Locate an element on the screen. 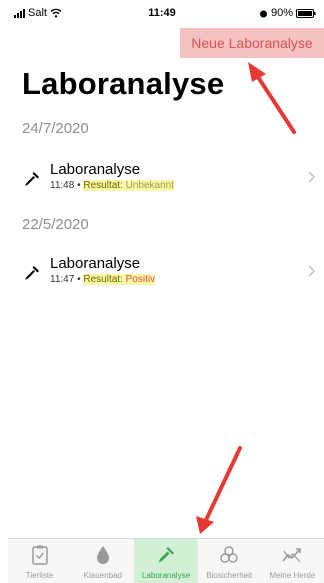 This screenshot has width=324, height=583. tab-tierliste: Tierliste is located at coordinates (39, 561).